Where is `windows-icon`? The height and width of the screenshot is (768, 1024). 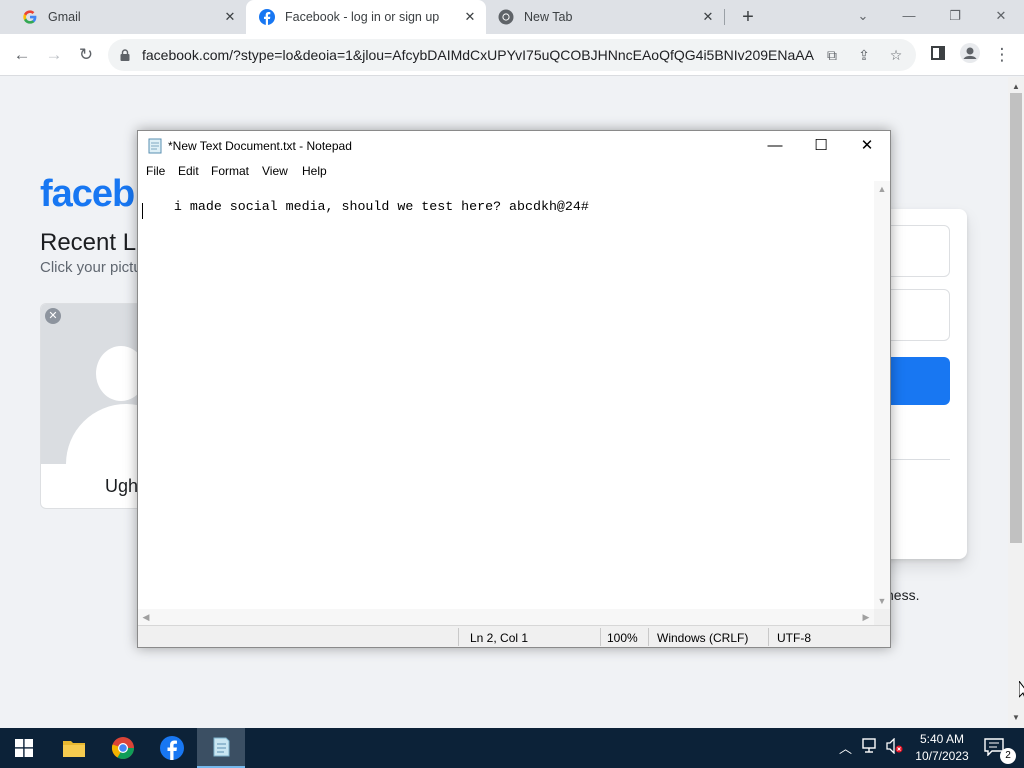
windows-icon is located at coordinates (24, 748).